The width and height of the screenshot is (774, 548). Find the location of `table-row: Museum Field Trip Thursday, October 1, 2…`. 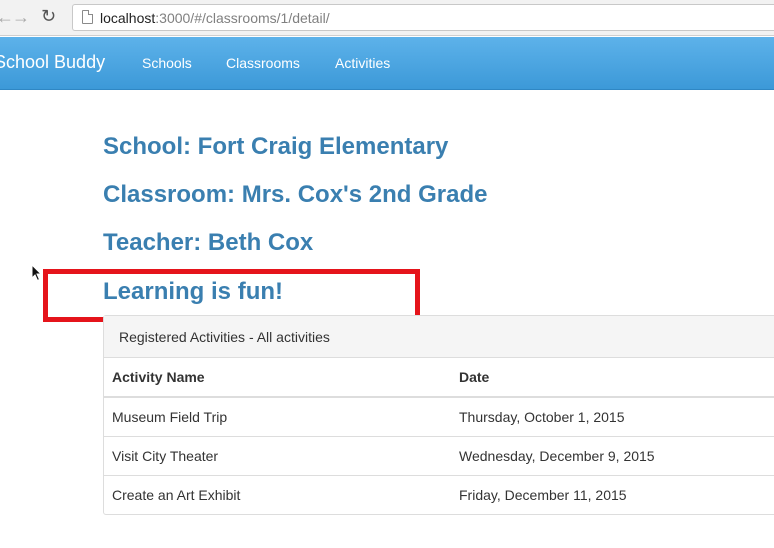

table-row: Museum Field Trip Thursday, October 1, 2… is located at coordinates (439, 417).